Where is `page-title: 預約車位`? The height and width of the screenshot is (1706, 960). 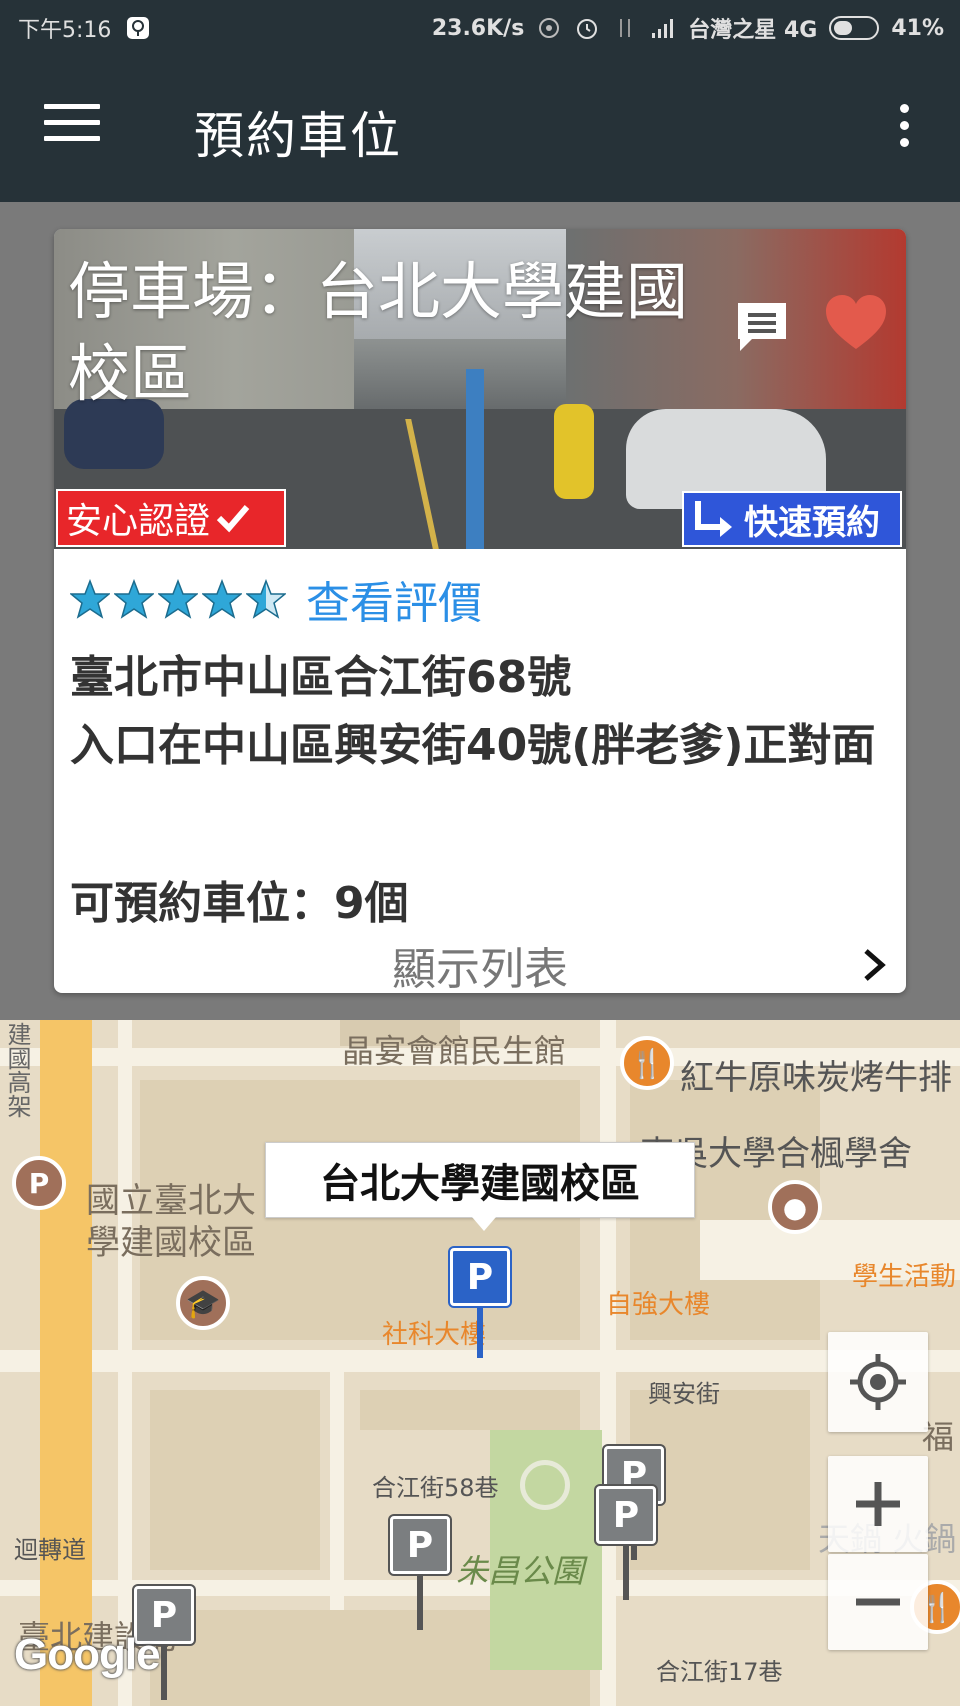
page-title: 預約車位 is located at coordinates (298, 136).